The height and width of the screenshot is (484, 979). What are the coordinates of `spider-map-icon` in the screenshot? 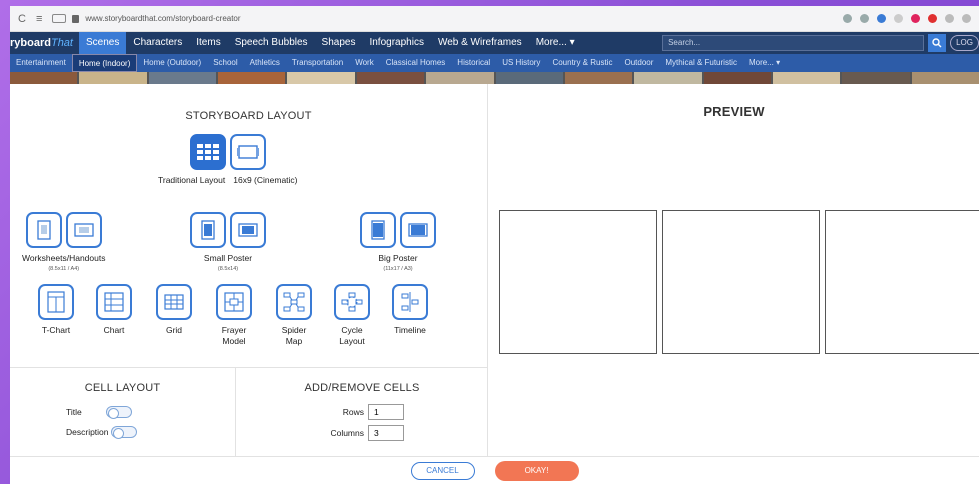 It's located at (294, 302).